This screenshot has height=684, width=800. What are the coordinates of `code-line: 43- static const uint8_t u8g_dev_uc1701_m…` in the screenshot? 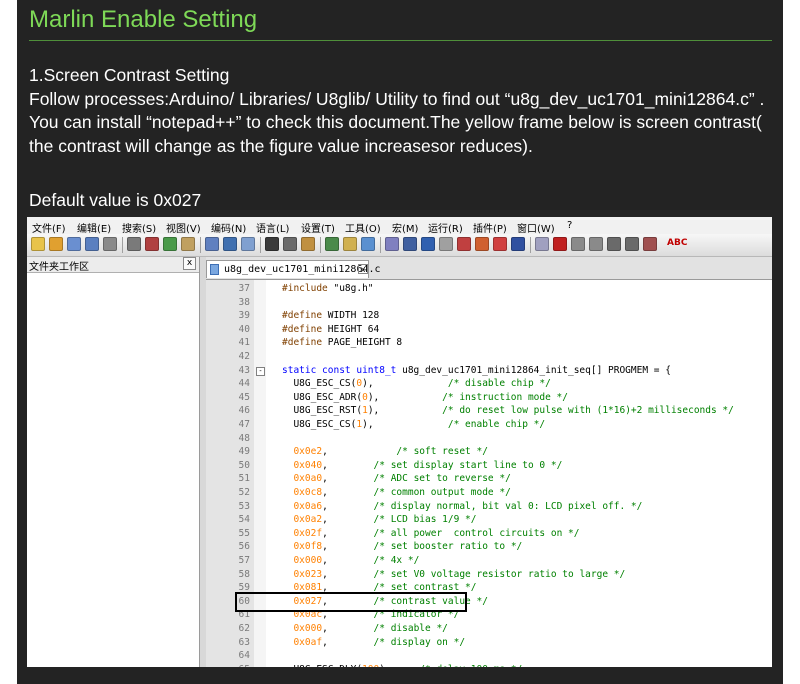 It's located at (489, 371).